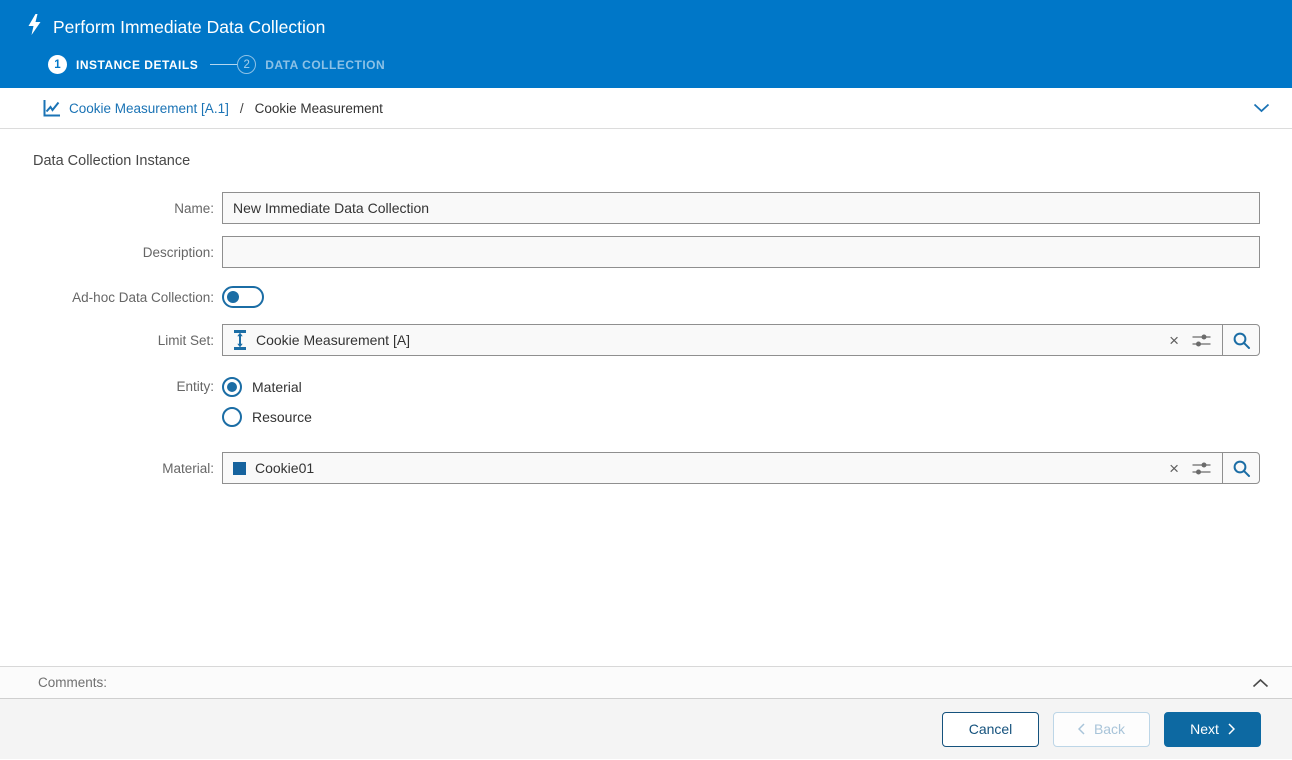 This screenshot has height=760, width=1292. What do you see at coordinates (243, 297) in the screenshot?
I see `adhoc-toggle` at bounding box center [243, 297].